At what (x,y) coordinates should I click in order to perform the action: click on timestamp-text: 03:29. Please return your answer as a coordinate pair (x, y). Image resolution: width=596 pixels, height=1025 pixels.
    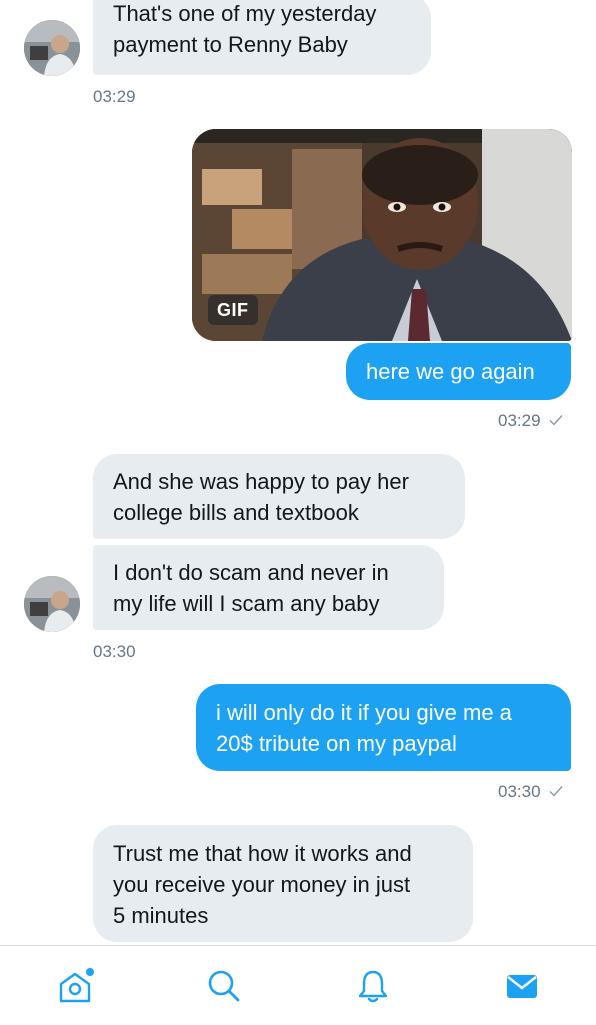
    Looking at the image, I should click on (519, 420).